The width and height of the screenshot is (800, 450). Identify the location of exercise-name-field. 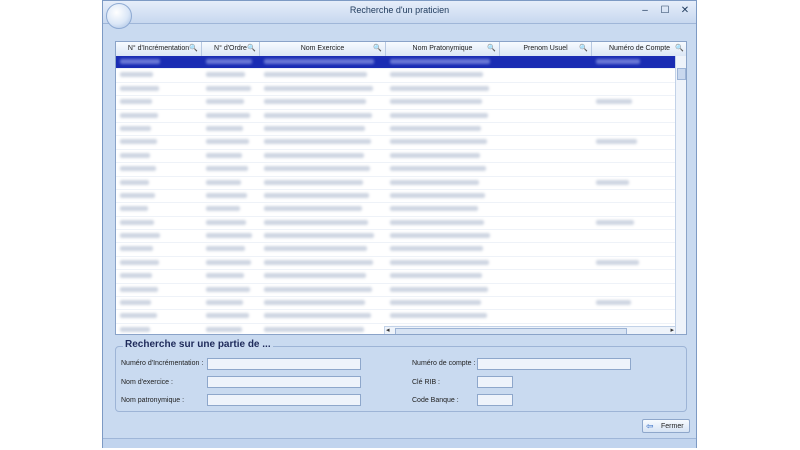
(284, 385).